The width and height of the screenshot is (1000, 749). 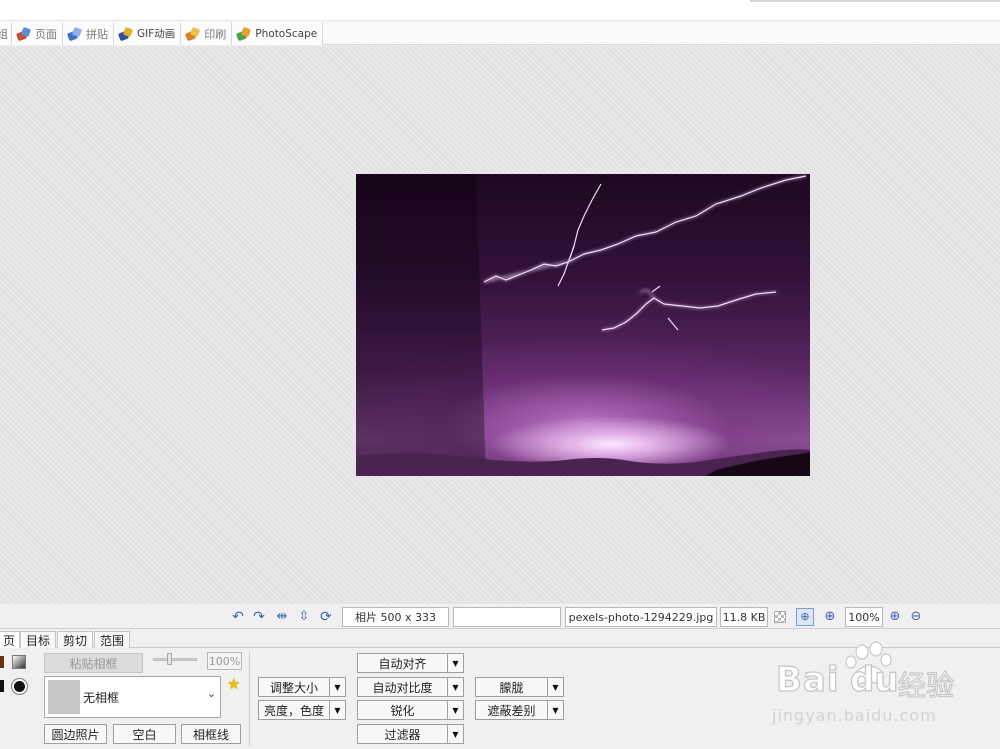 I want to click on brightness-dropdown: ▼, so click(x=337, y=710).